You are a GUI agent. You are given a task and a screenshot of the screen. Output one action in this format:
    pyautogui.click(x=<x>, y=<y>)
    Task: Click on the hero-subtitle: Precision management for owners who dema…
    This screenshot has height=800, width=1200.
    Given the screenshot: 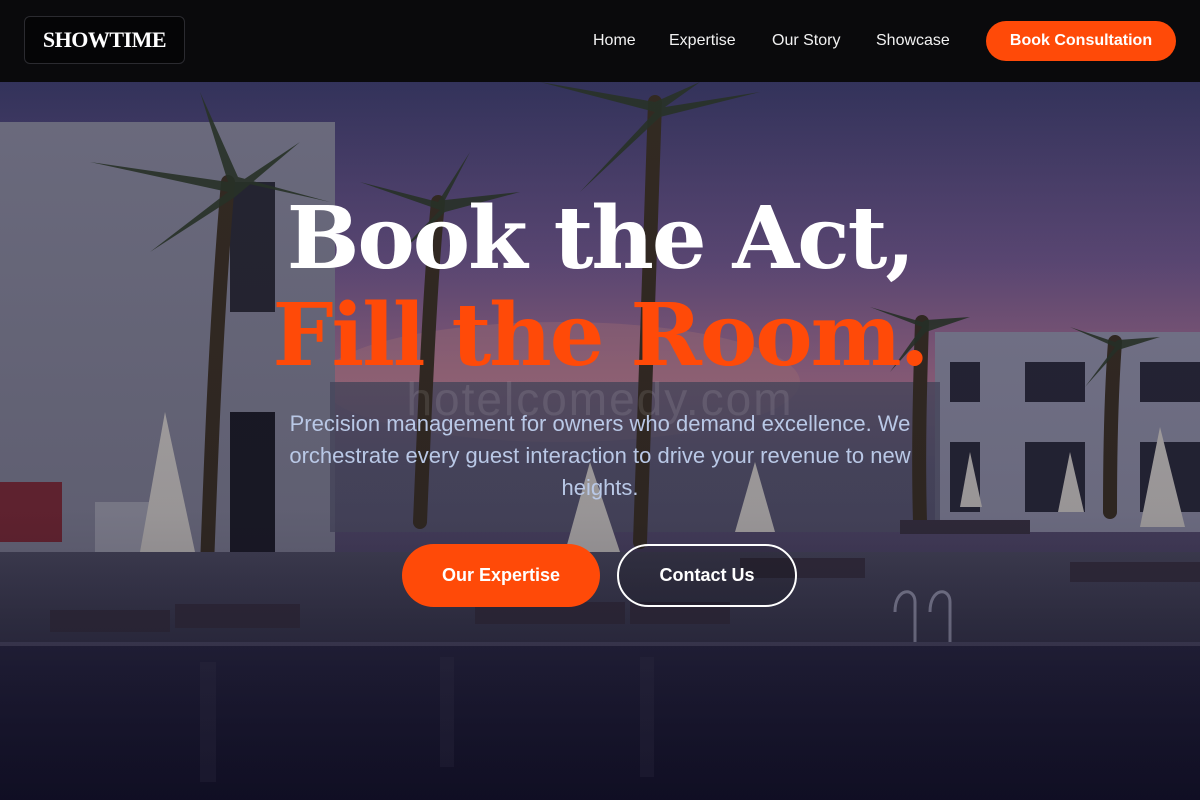 What is the action you would take?
    pyautogui.click(x=600, y=455)
    